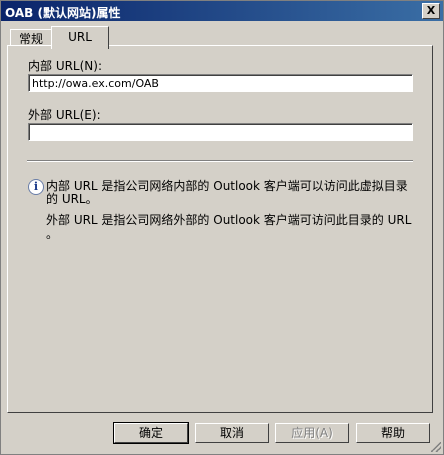 This screenshot has height=455, width=444. I want to click on info-icon: i, so click(36, 187).